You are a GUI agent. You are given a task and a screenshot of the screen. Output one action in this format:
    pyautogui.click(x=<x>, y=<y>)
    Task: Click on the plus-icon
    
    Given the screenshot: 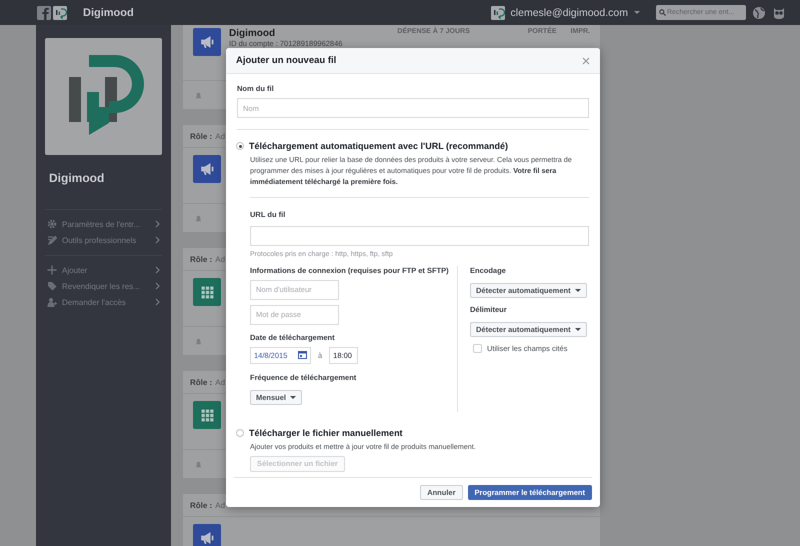 What is the action you would take?
    pyautogui.click(x=52, y=270)
    